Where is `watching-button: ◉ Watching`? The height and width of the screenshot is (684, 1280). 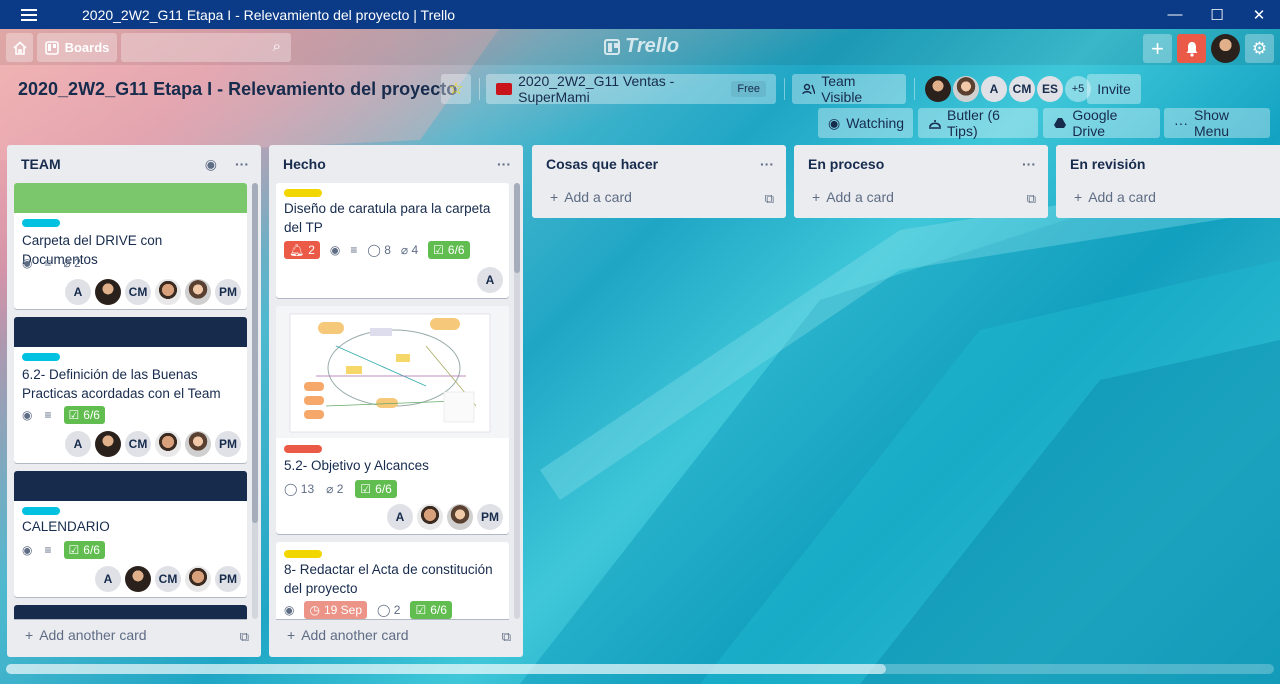
watching-button: ◉ Watching is located at coordinates (865, 123).